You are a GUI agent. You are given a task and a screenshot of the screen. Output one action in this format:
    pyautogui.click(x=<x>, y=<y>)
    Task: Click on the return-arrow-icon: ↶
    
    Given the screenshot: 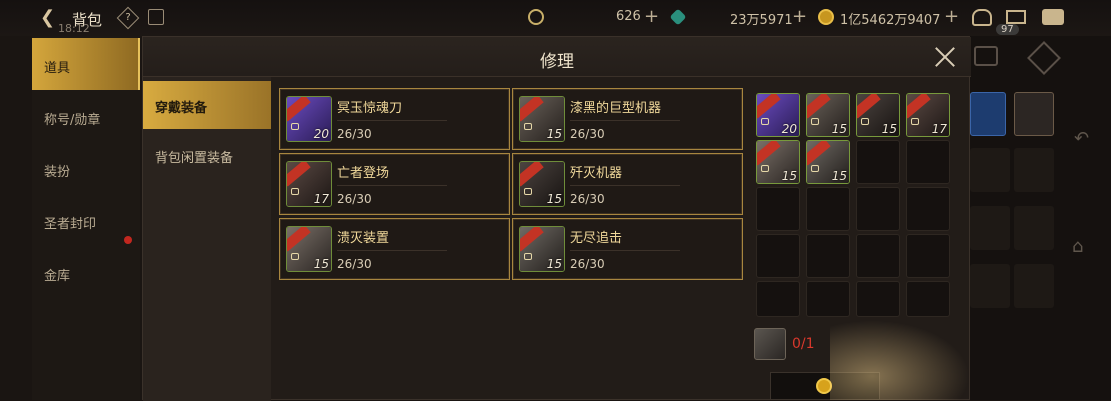 What is the action you would take?
    pyautogui.click(x=1082, y=138)
    